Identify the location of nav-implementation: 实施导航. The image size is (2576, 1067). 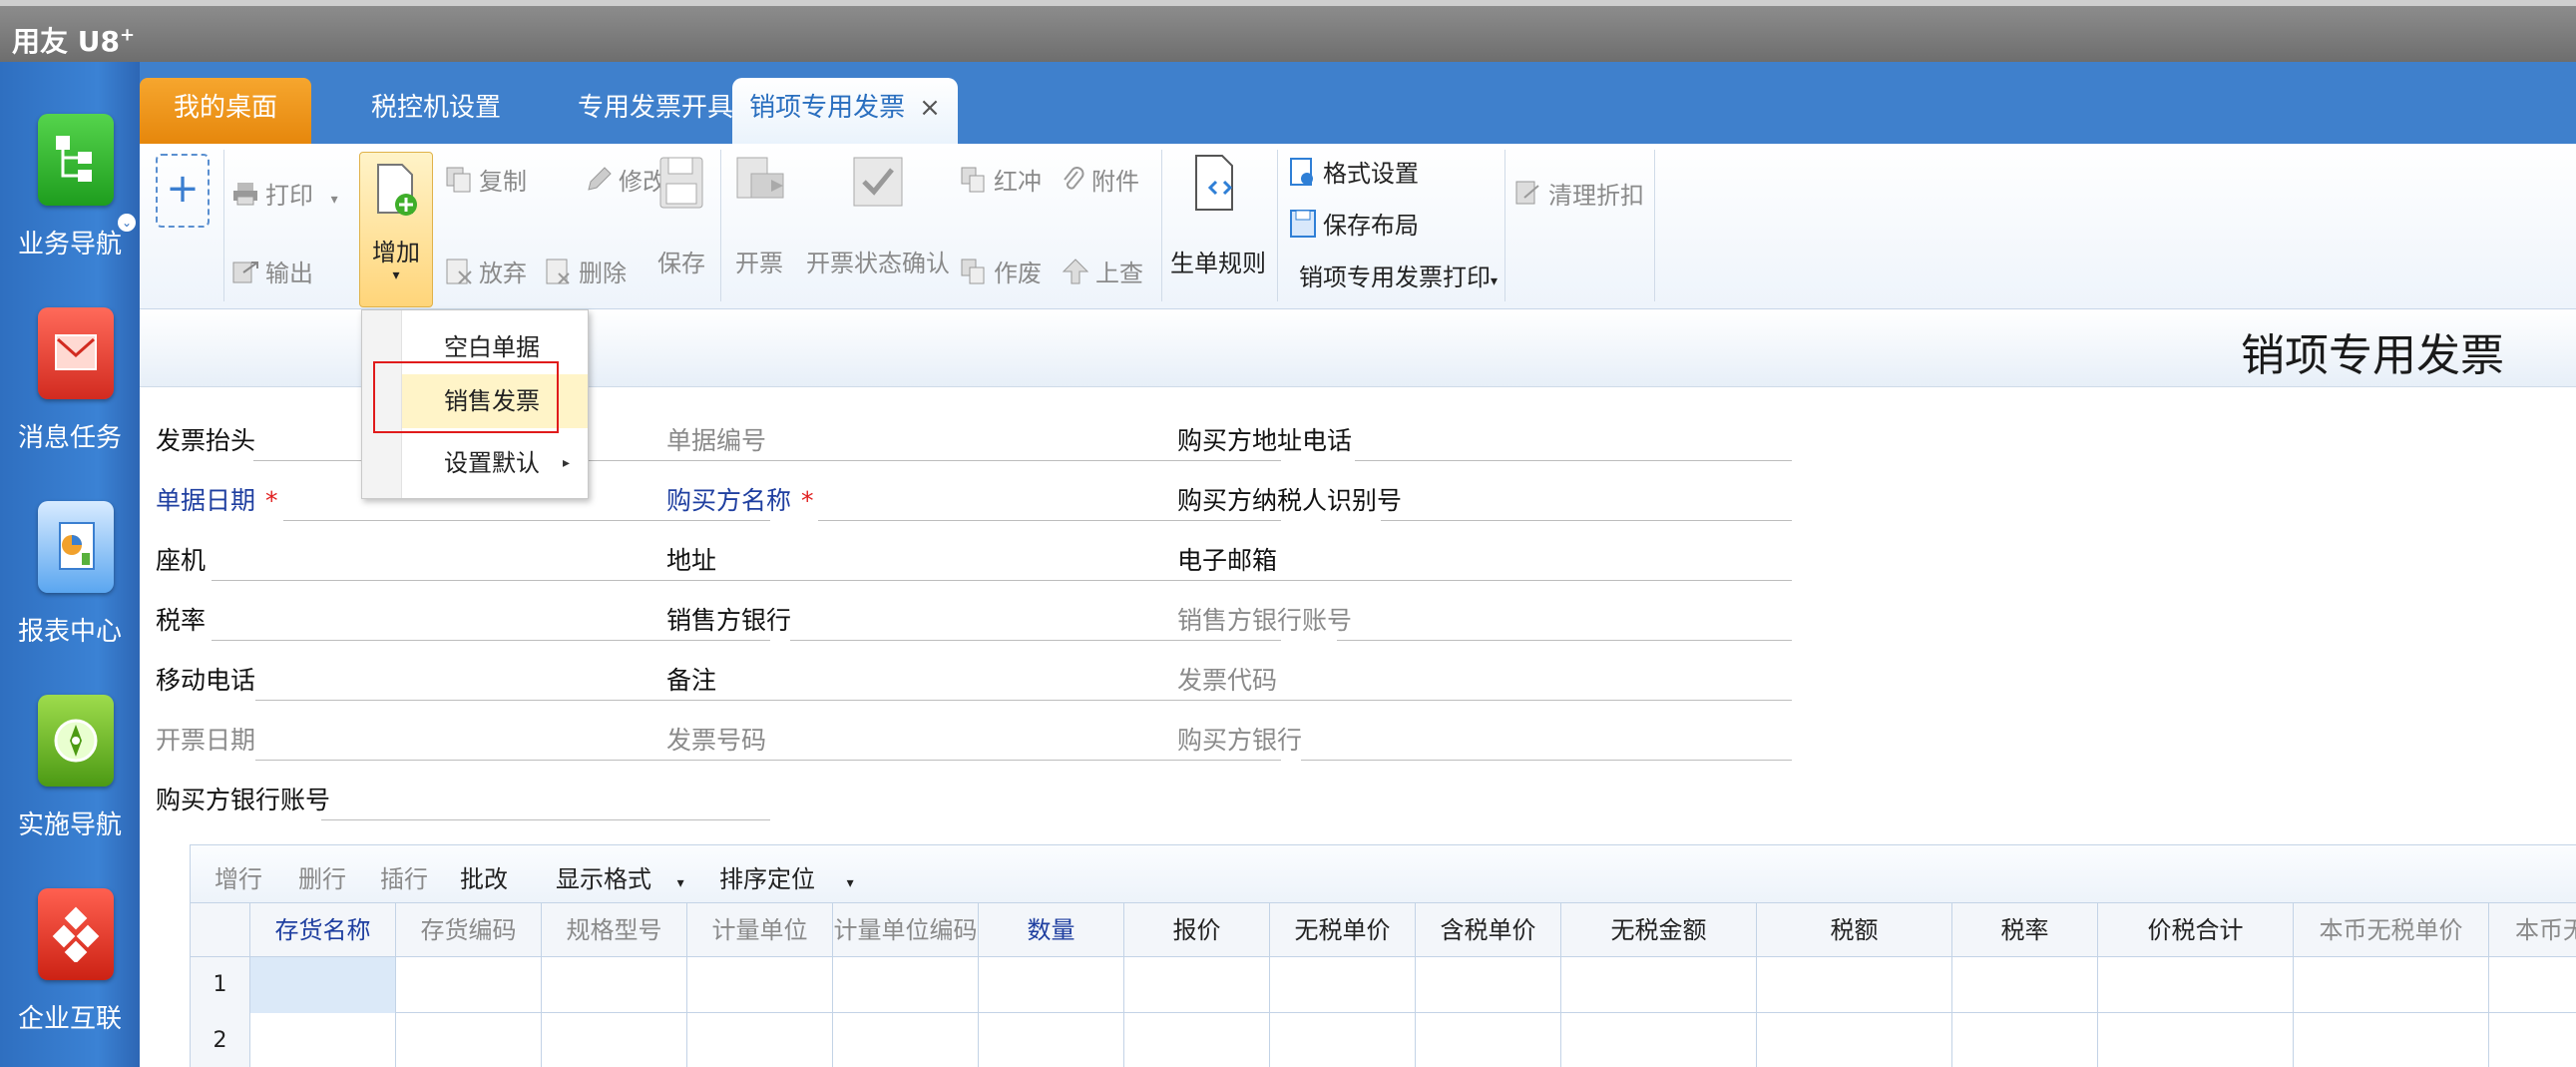
(70, 789).